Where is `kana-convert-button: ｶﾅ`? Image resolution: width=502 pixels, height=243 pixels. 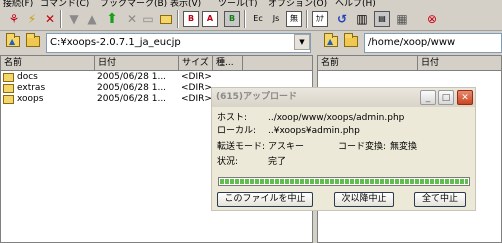 kana-convert-button: ｶﾅ is located at coordinates (320, 19).